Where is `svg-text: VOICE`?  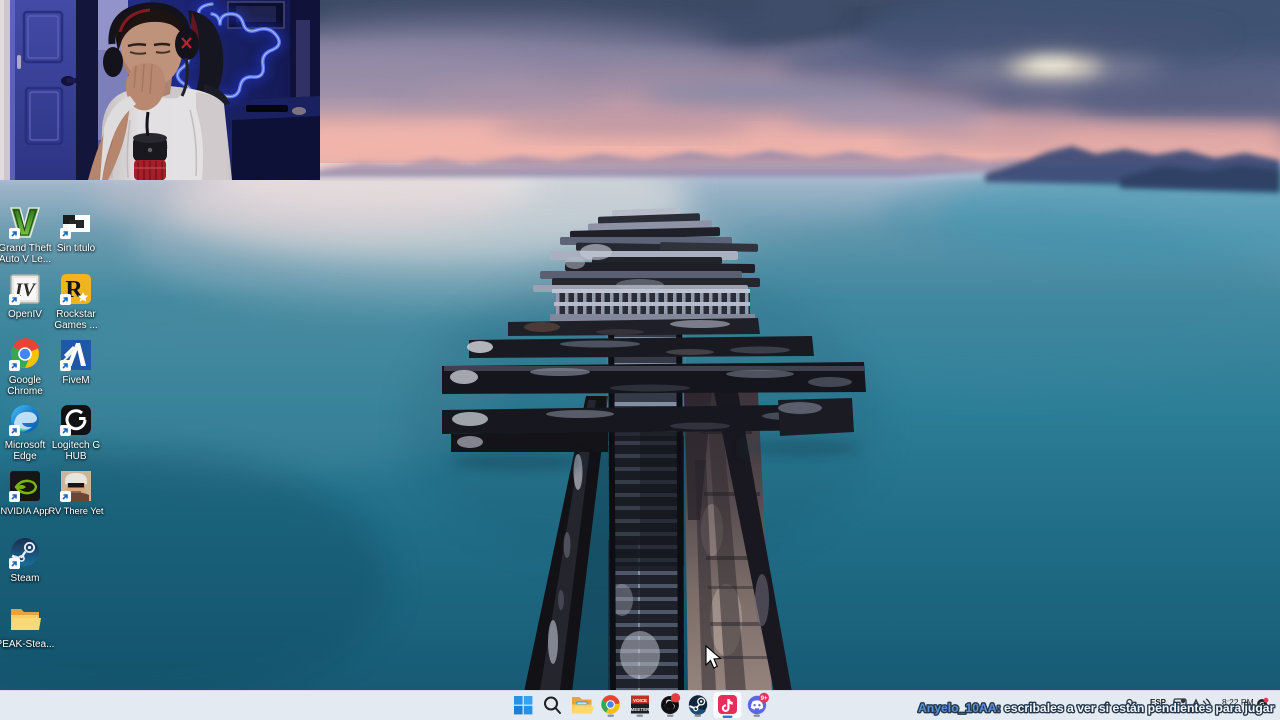 svg-text: VOICE is located at coordinates (640, 700).